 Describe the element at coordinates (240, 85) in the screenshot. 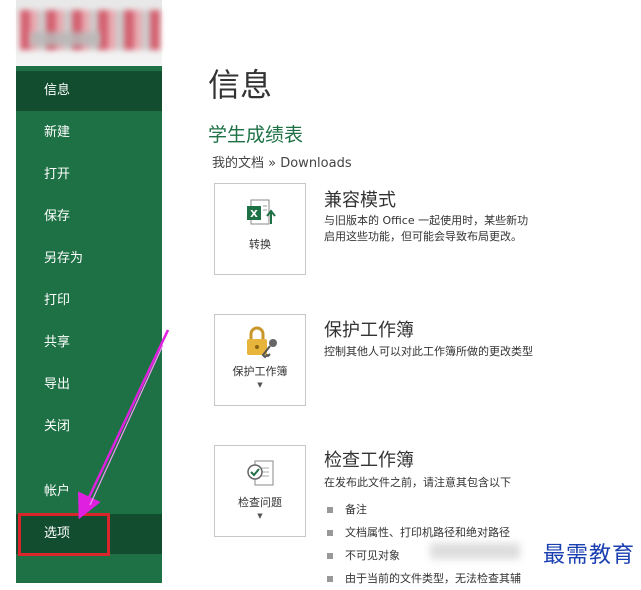

I see `page-title: 信息` at that location.